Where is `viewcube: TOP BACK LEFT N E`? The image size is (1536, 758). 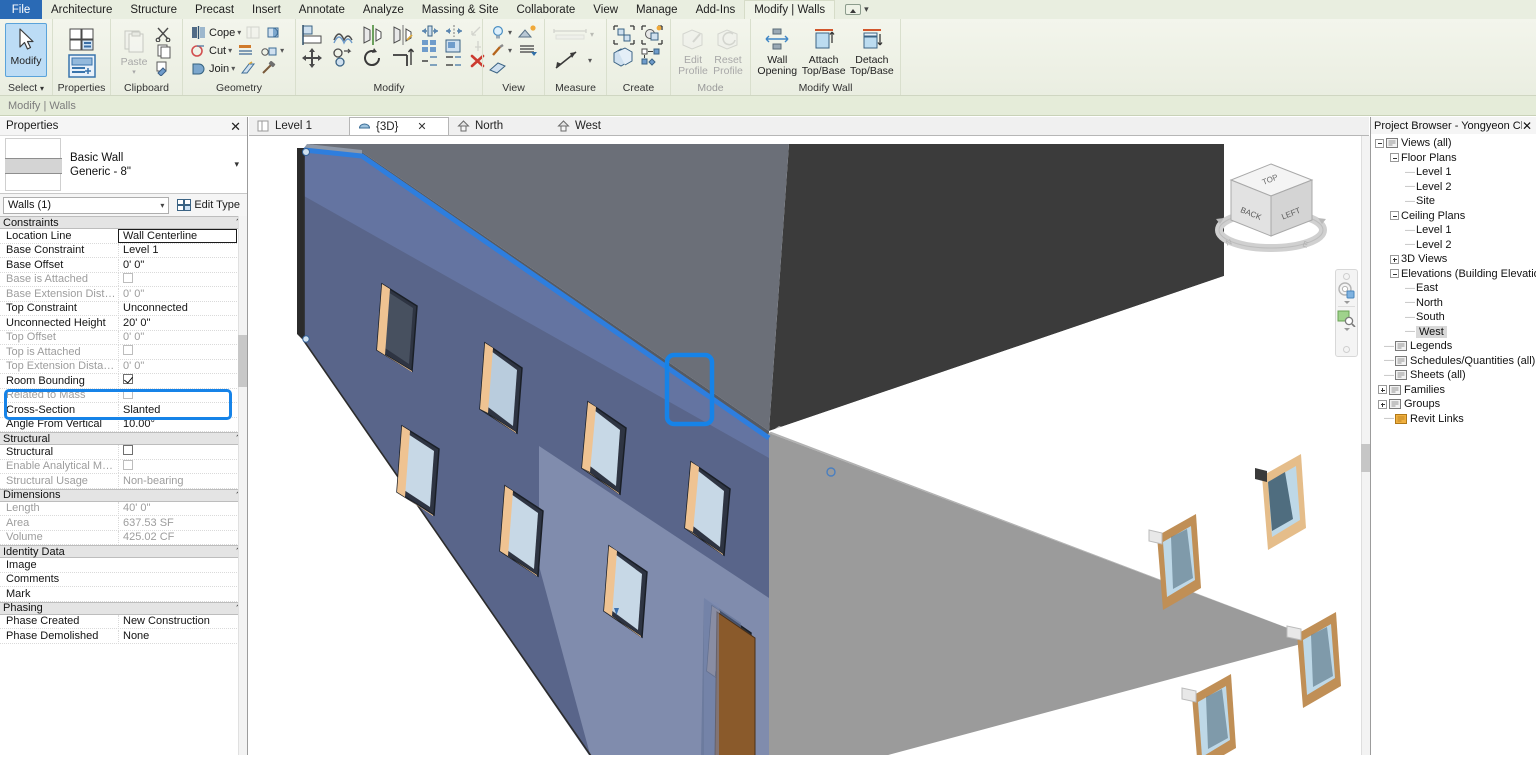
viewcube: TOP BACK LEFT N E is located at coordinates (1271, 213).